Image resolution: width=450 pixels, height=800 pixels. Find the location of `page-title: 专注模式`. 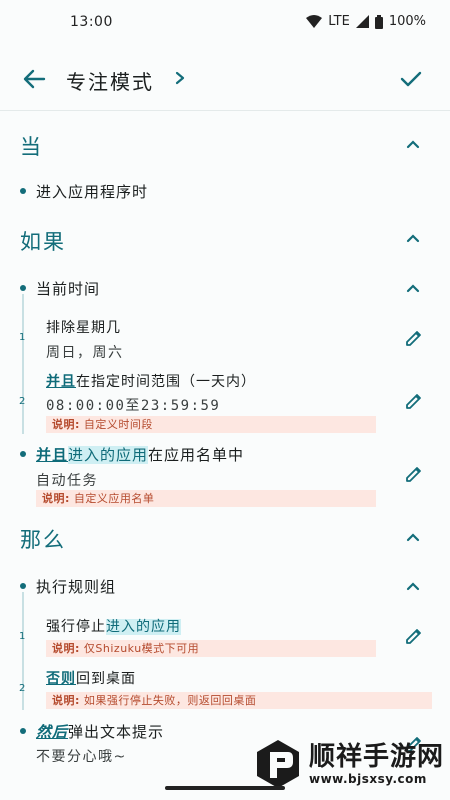

page-title: 专注模式 is located at coordinates (110, 80).